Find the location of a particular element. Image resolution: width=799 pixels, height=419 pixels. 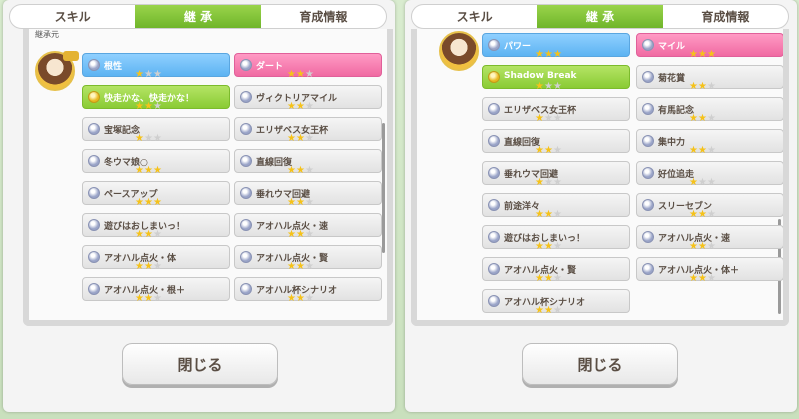

skill-card: 好位追走 ★★★ is located at coordinates (709, 174).